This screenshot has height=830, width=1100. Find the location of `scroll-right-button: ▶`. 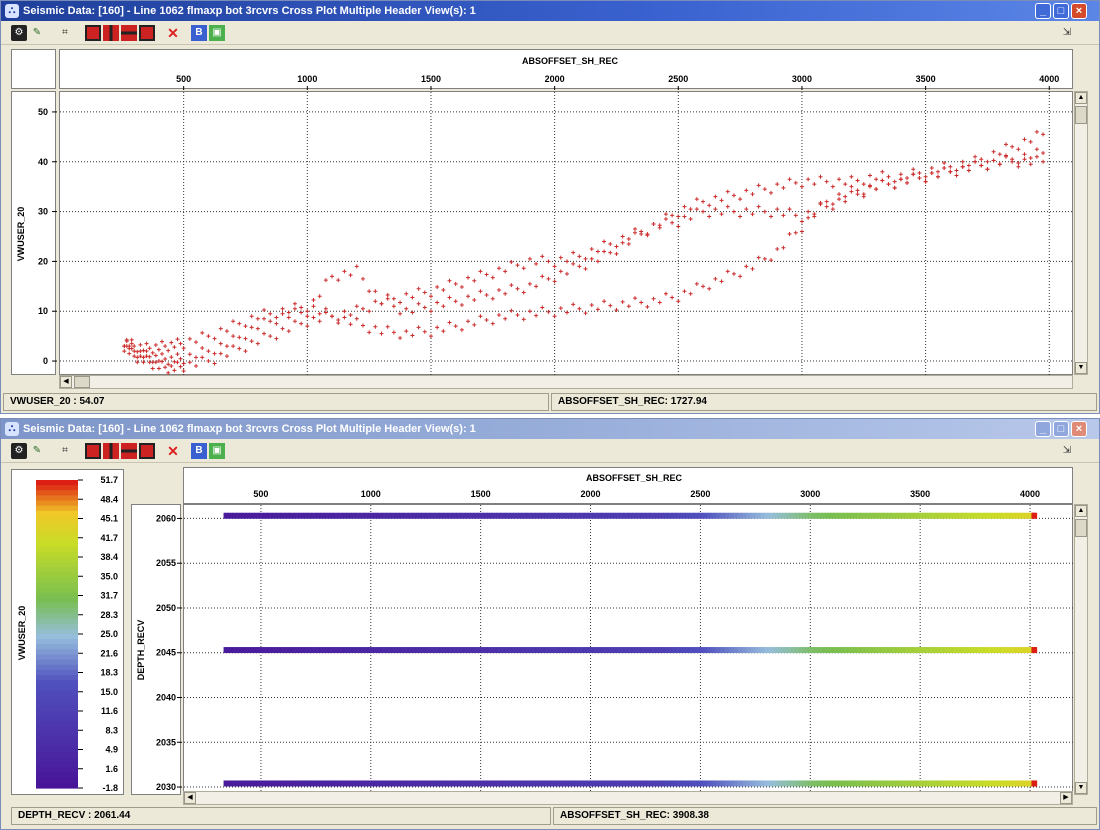

scroll-right-button: ▶ is located at coordinates (1066, 798).